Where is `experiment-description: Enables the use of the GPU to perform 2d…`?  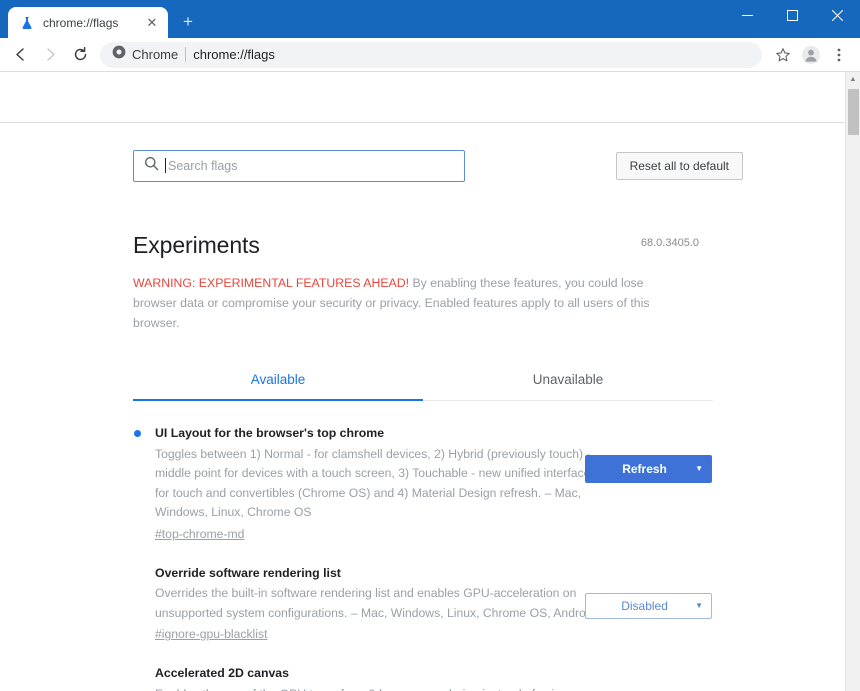 experiment-description: Enables the use of the GPU to perform 2d… is located at coordinates (379, 688).